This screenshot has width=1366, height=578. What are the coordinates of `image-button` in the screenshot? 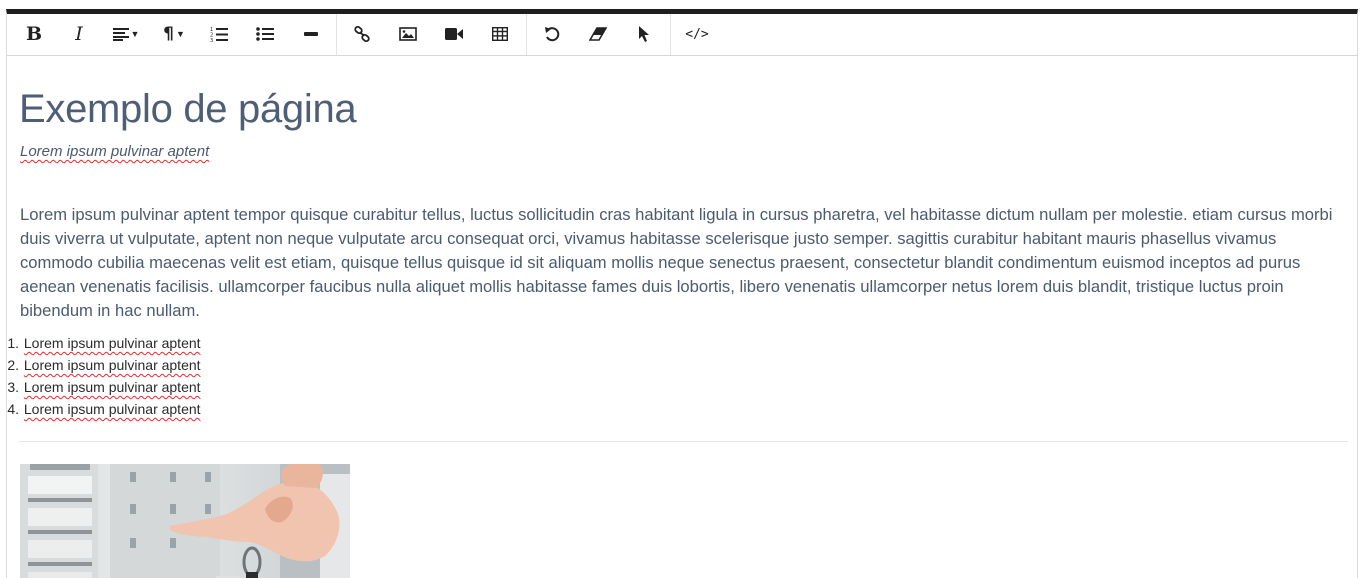 It's located at (408, 34).